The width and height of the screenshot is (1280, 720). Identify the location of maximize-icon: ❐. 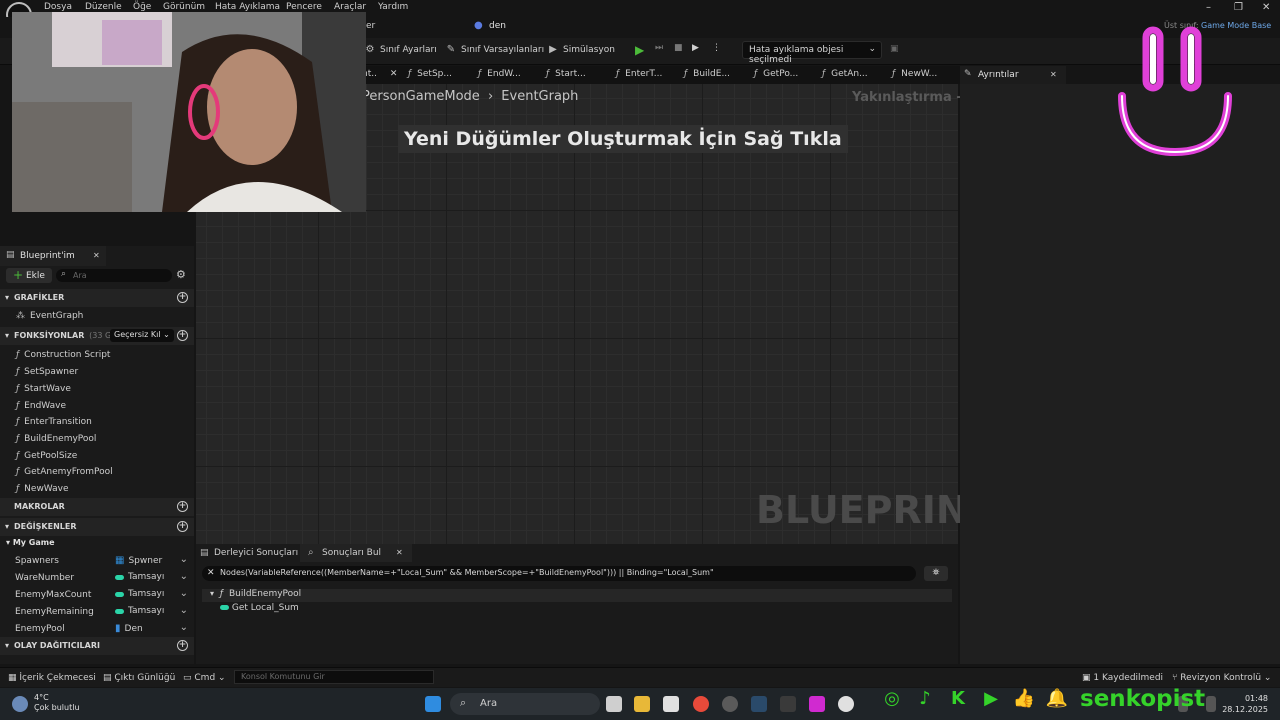
(1238, 7).